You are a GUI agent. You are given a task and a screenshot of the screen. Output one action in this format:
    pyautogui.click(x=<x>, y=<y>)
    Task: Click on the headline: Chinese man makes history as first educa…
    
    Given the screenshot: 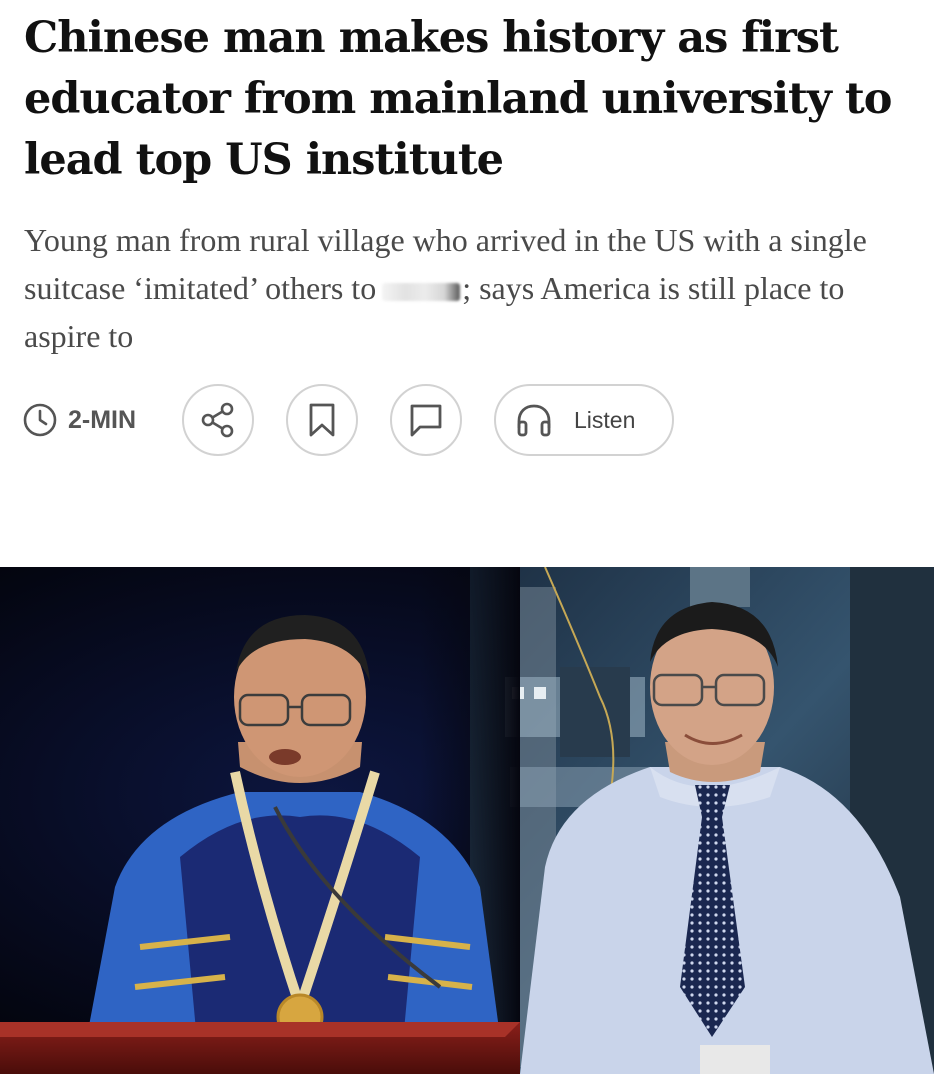 What is the action you would take?
    pyautogui.click(x=458, y=99)
    